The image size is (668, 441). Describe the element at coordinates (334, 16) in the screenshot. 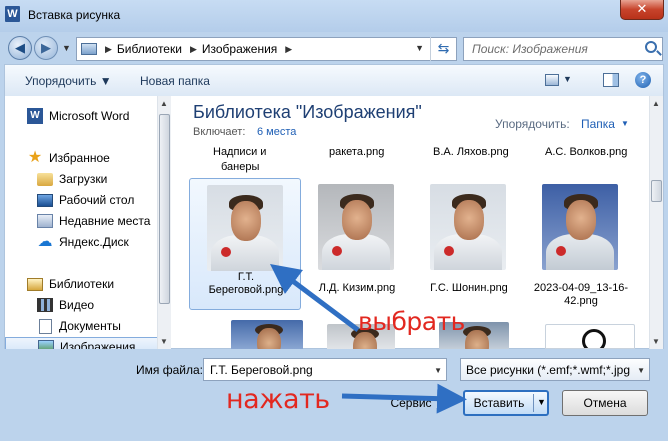

I see `title-bar: W Вставка рисунка ✕` at that location.